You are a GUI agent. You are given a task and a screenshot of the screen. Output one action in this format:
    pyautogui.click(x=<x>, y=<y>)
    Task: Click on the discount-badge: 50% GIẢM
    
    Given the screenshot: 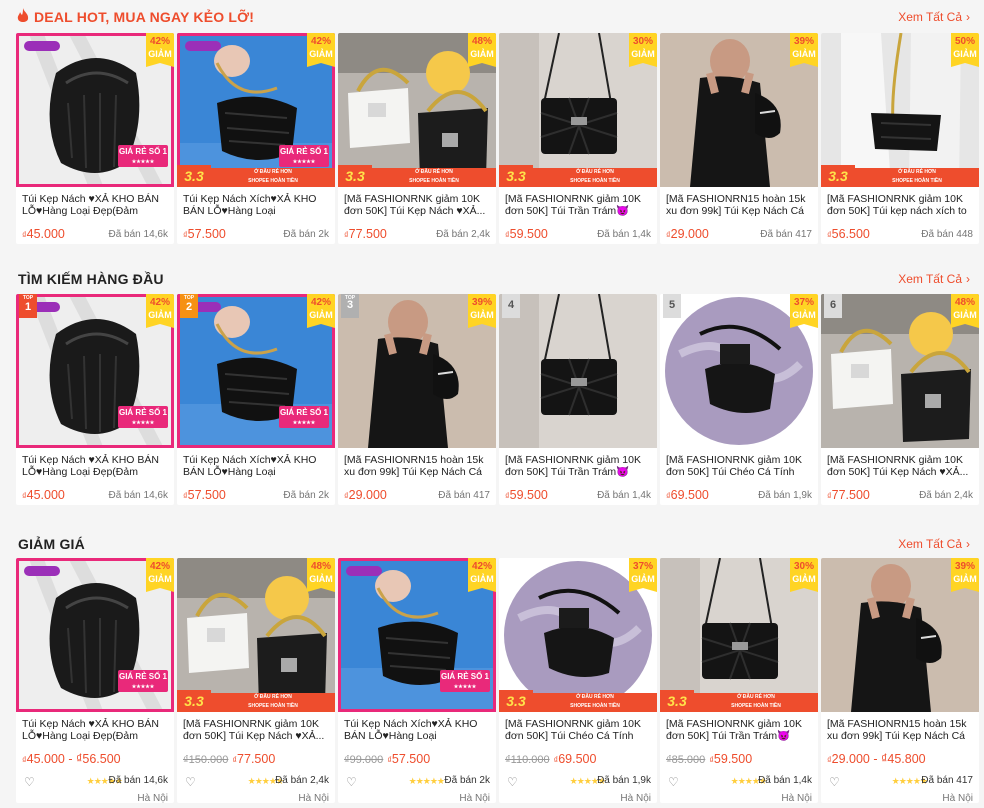 What is the action you would take?
    pyautogui.click(x=965, y=50)
    